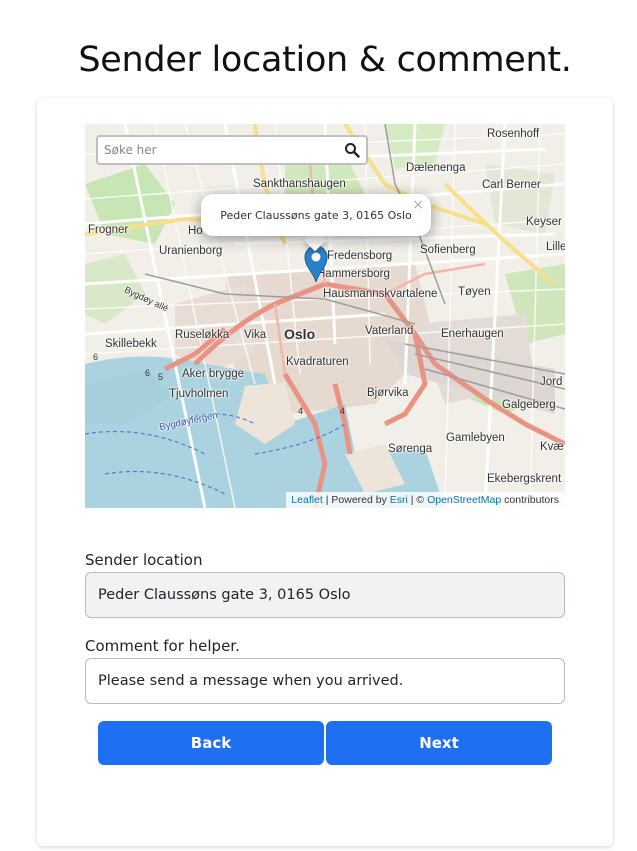 The height and width of the screenshot is (851, 637). What do you see at coordinates (255, 335) in the screenshot?
I see `map-label: Vika` at bounding box center [255, 335].